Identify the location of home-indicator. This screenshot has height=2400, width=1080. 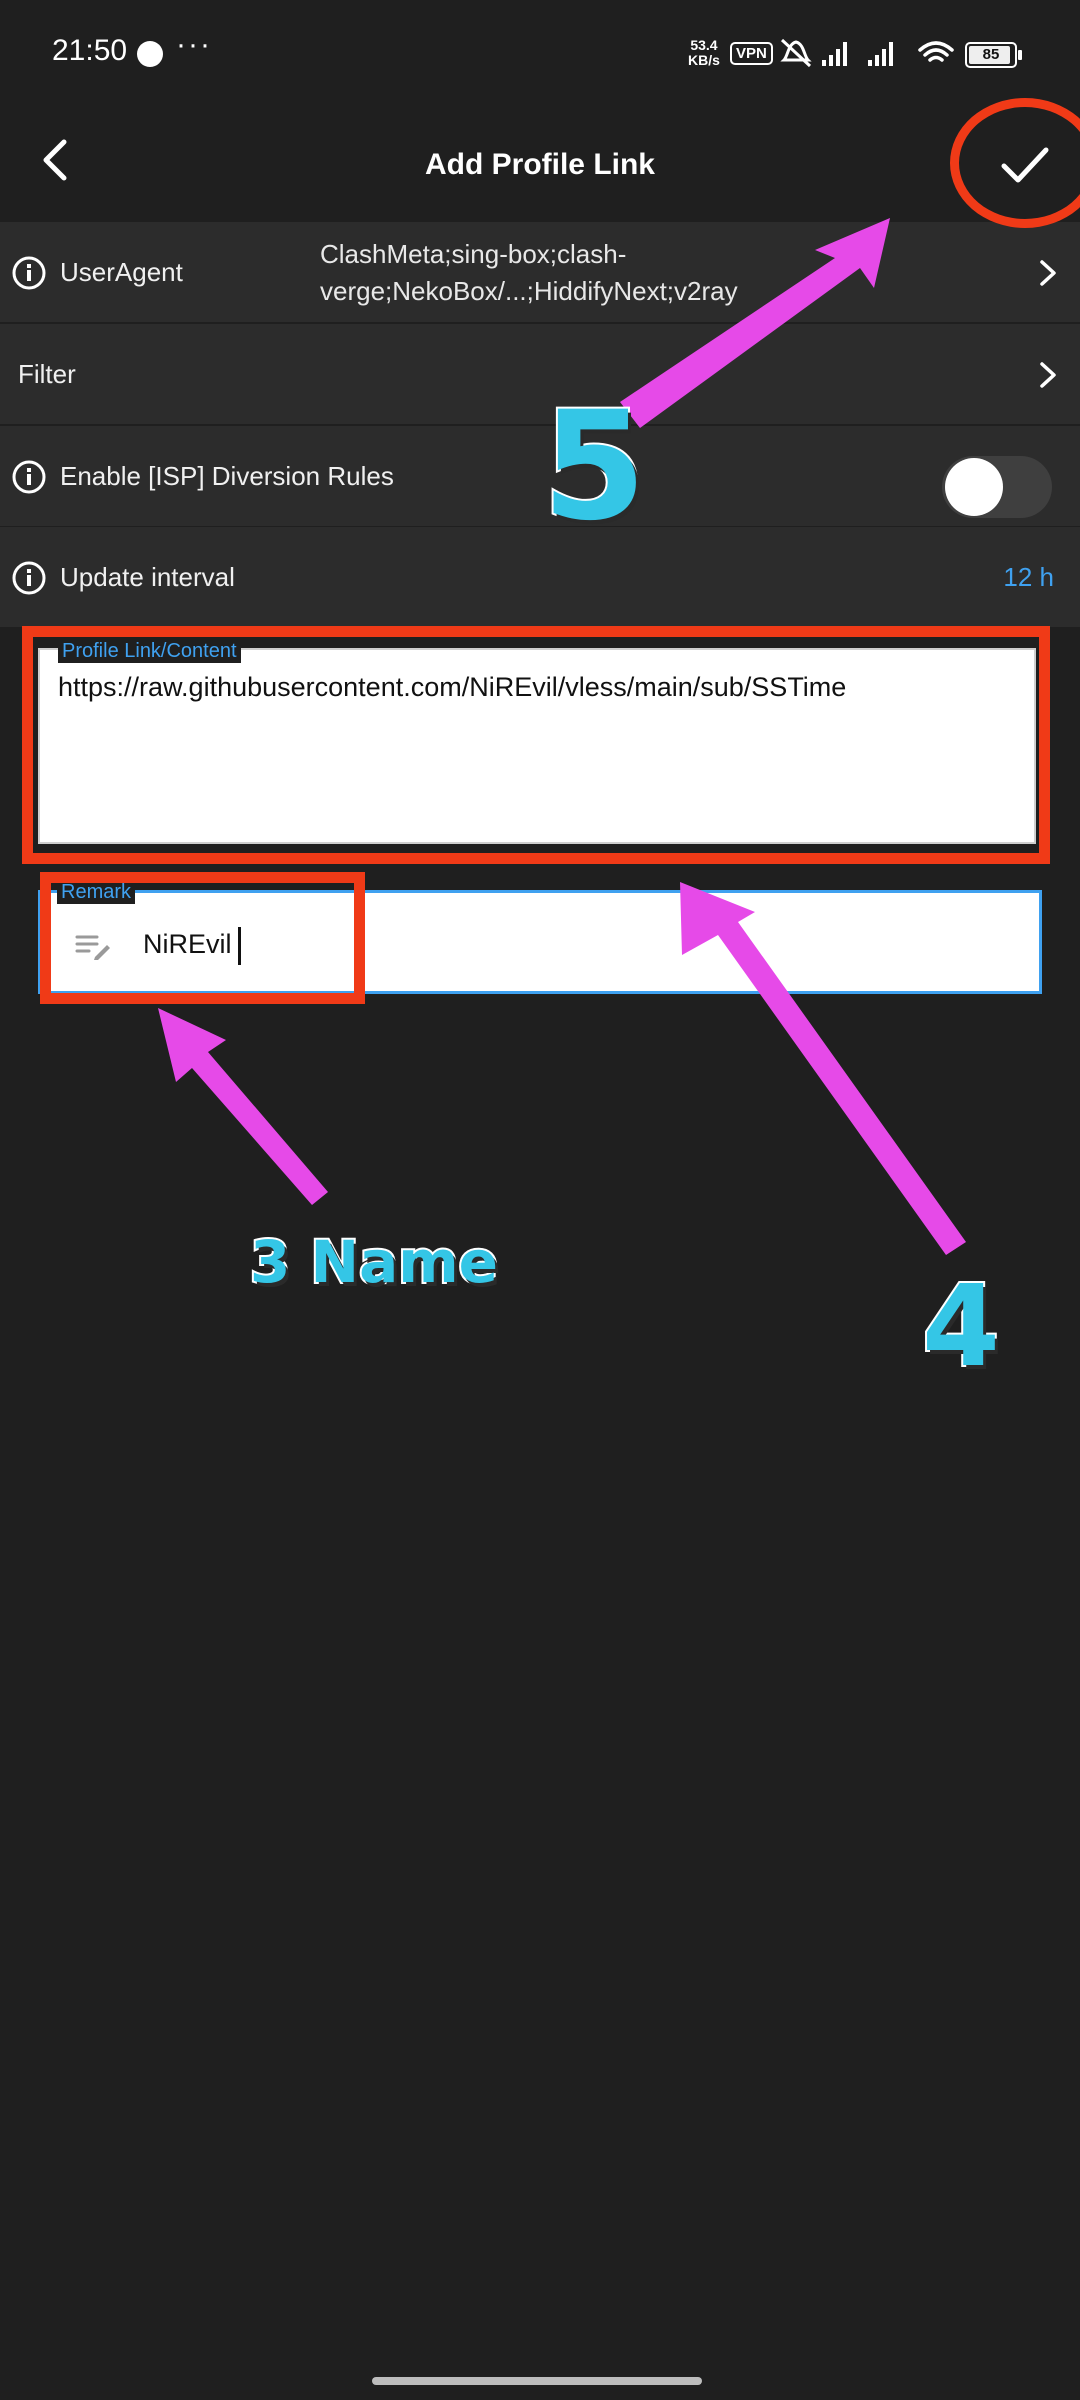
(537, 2381).